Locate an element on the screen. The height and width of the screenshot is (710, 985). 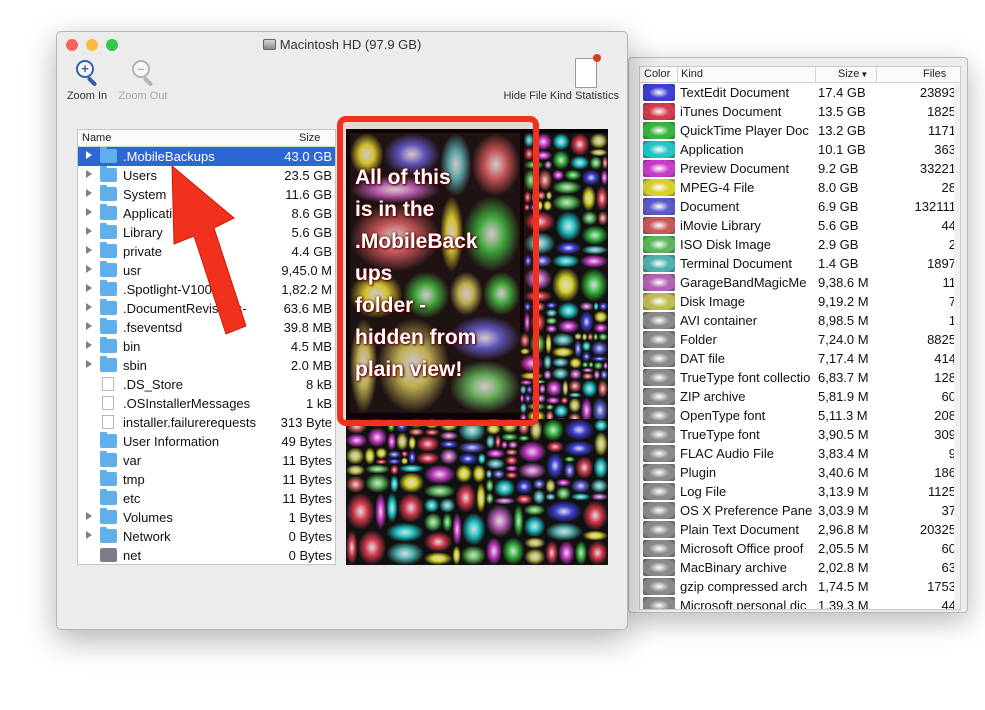
file-kind-row: TrueType font 3,90.5 M 309 is located at coordinates (800, 434).